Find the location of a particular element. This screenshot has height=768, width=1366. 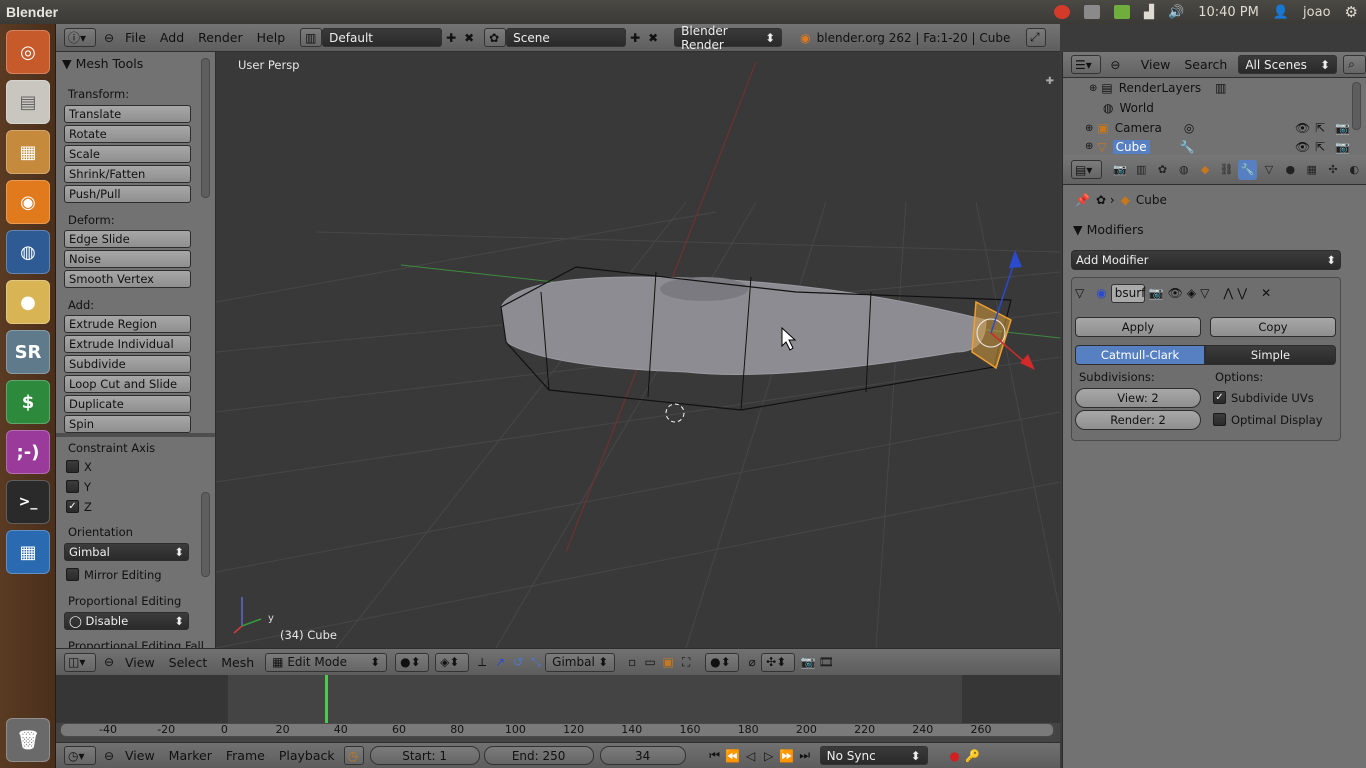

scene-field: Scene is located at coordinates (566, 37).